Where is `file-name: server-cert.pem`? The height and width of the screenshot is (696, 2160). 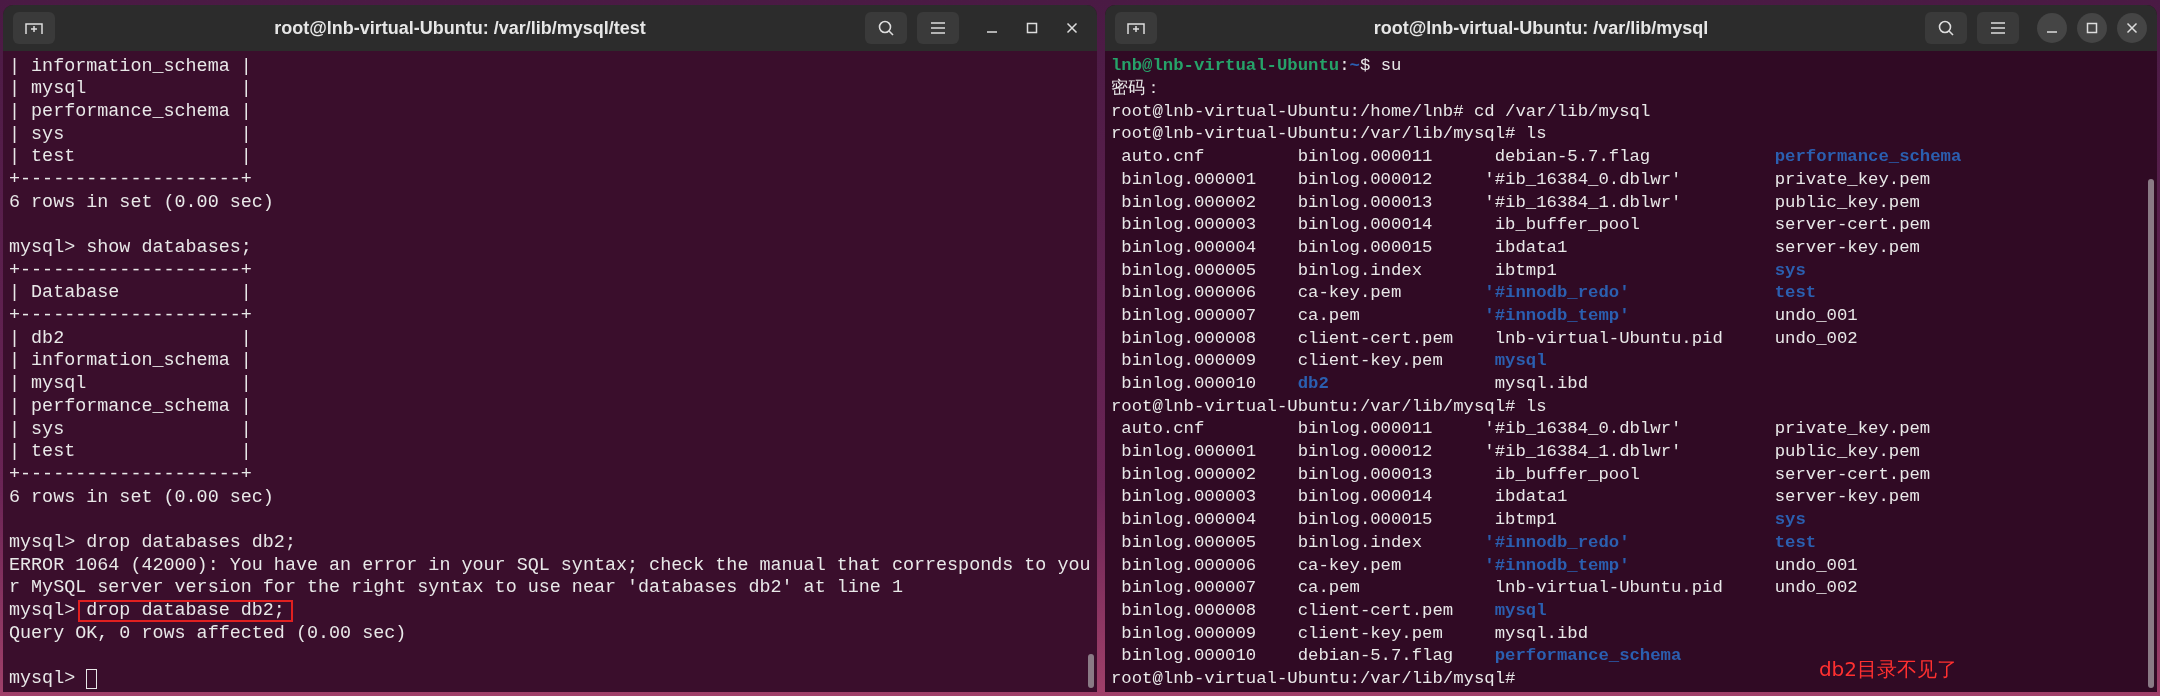
file-name: server-cert.pem is located at coordinates (1852, 474).